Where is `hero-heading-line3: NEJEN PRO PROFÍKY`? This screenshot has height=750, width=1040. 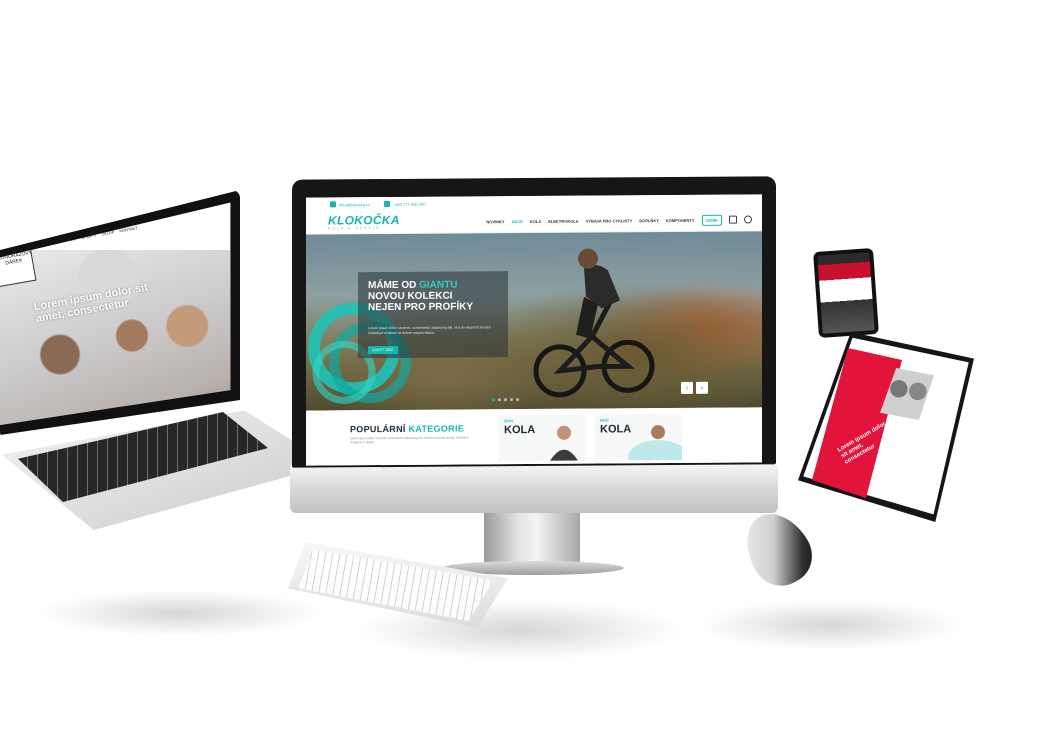 hero-heading-line3: NEJEN PRO PROFÍKY is located at coordinates (421, 307).